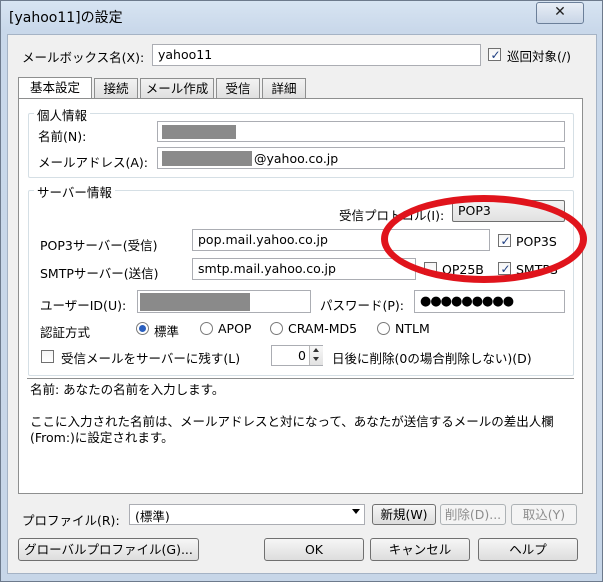 This screenshot has height=582, width=603. I want to click on auth-option-standard: 標準, so click(167, 331).